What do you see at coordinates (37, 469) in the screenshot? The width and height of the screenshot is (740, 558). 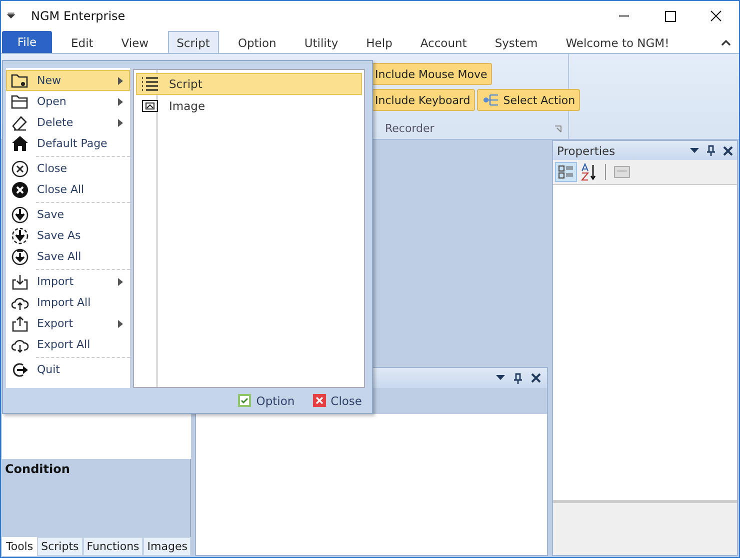 I see `condition-heading: Condition` at bounding box center [37, 469].